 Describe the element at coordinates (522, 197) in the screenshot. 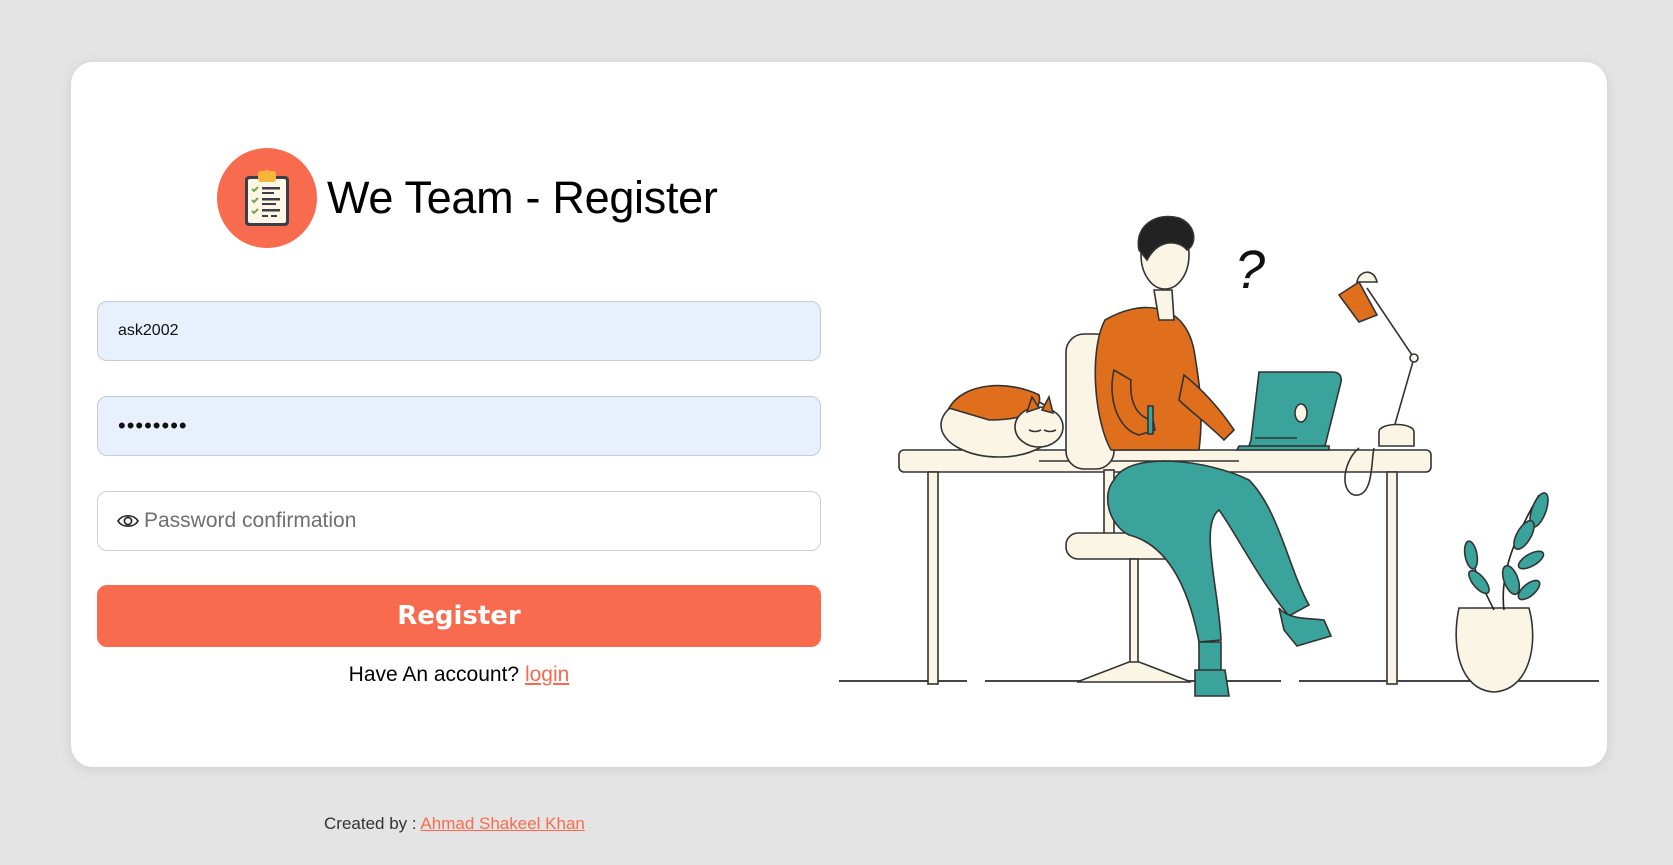

I see `page-title: We Team - Register` at that location.